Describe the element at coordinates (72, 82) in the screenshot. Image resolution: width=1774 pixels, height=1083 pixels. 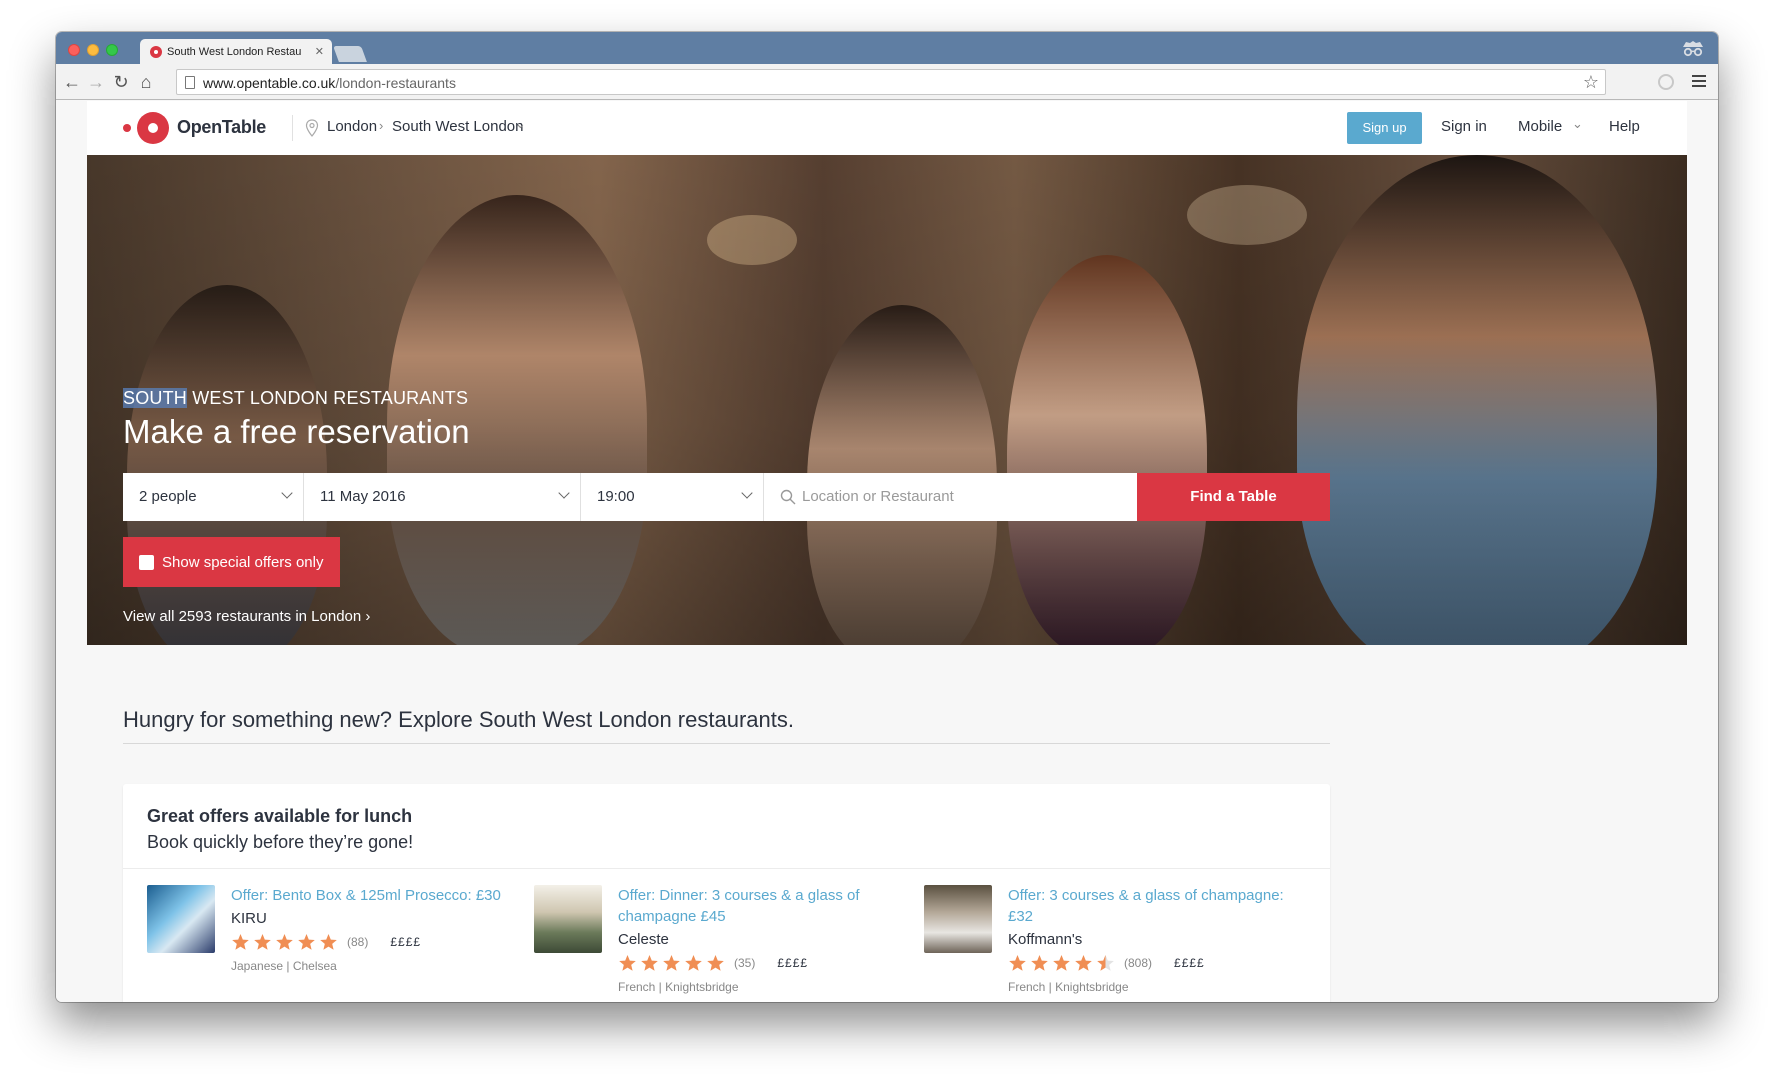
I see `back-icon: ←` at that location.